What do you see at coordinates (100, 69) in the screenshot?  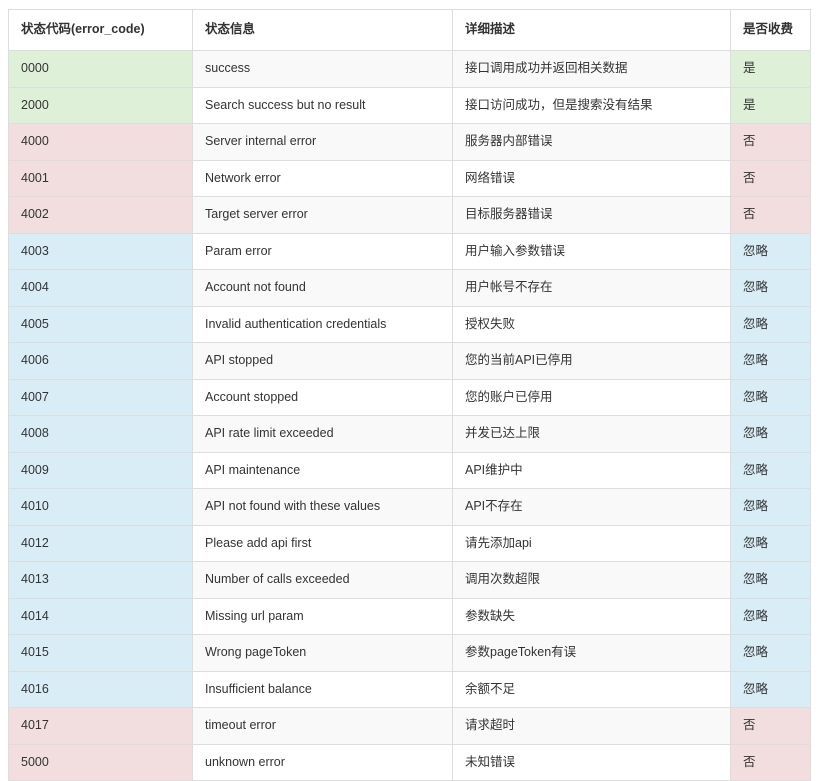 I see `cell-error-code: 0000` at bounding box center [100, 69].